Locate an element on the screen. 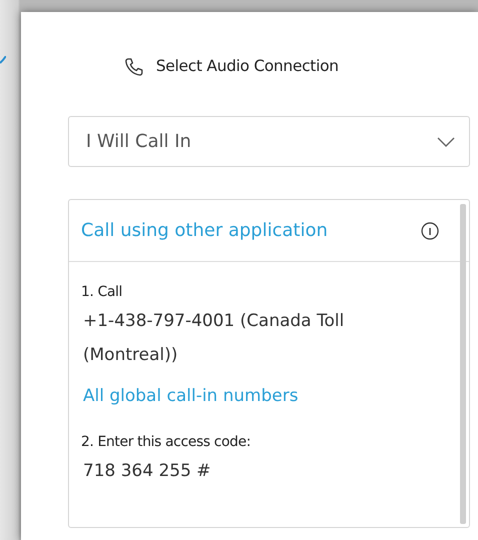  panel-header: Call using other application is located at coordinates (204, 231).